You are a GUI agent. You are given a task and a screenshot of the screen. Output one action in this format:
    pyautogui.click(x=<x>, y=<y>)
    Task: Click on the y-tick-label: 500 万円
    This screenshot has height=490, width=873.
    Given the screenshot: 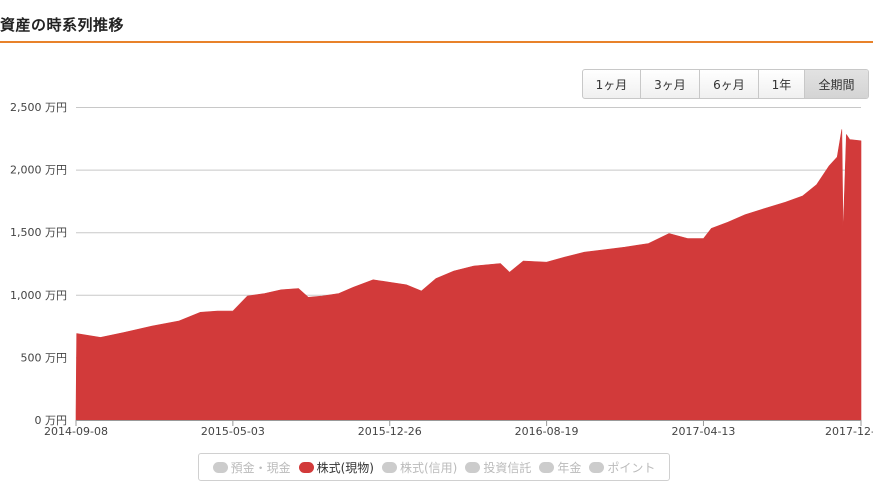 What is the action you would take?
    pyautogui.click(x=44, y=357)
    